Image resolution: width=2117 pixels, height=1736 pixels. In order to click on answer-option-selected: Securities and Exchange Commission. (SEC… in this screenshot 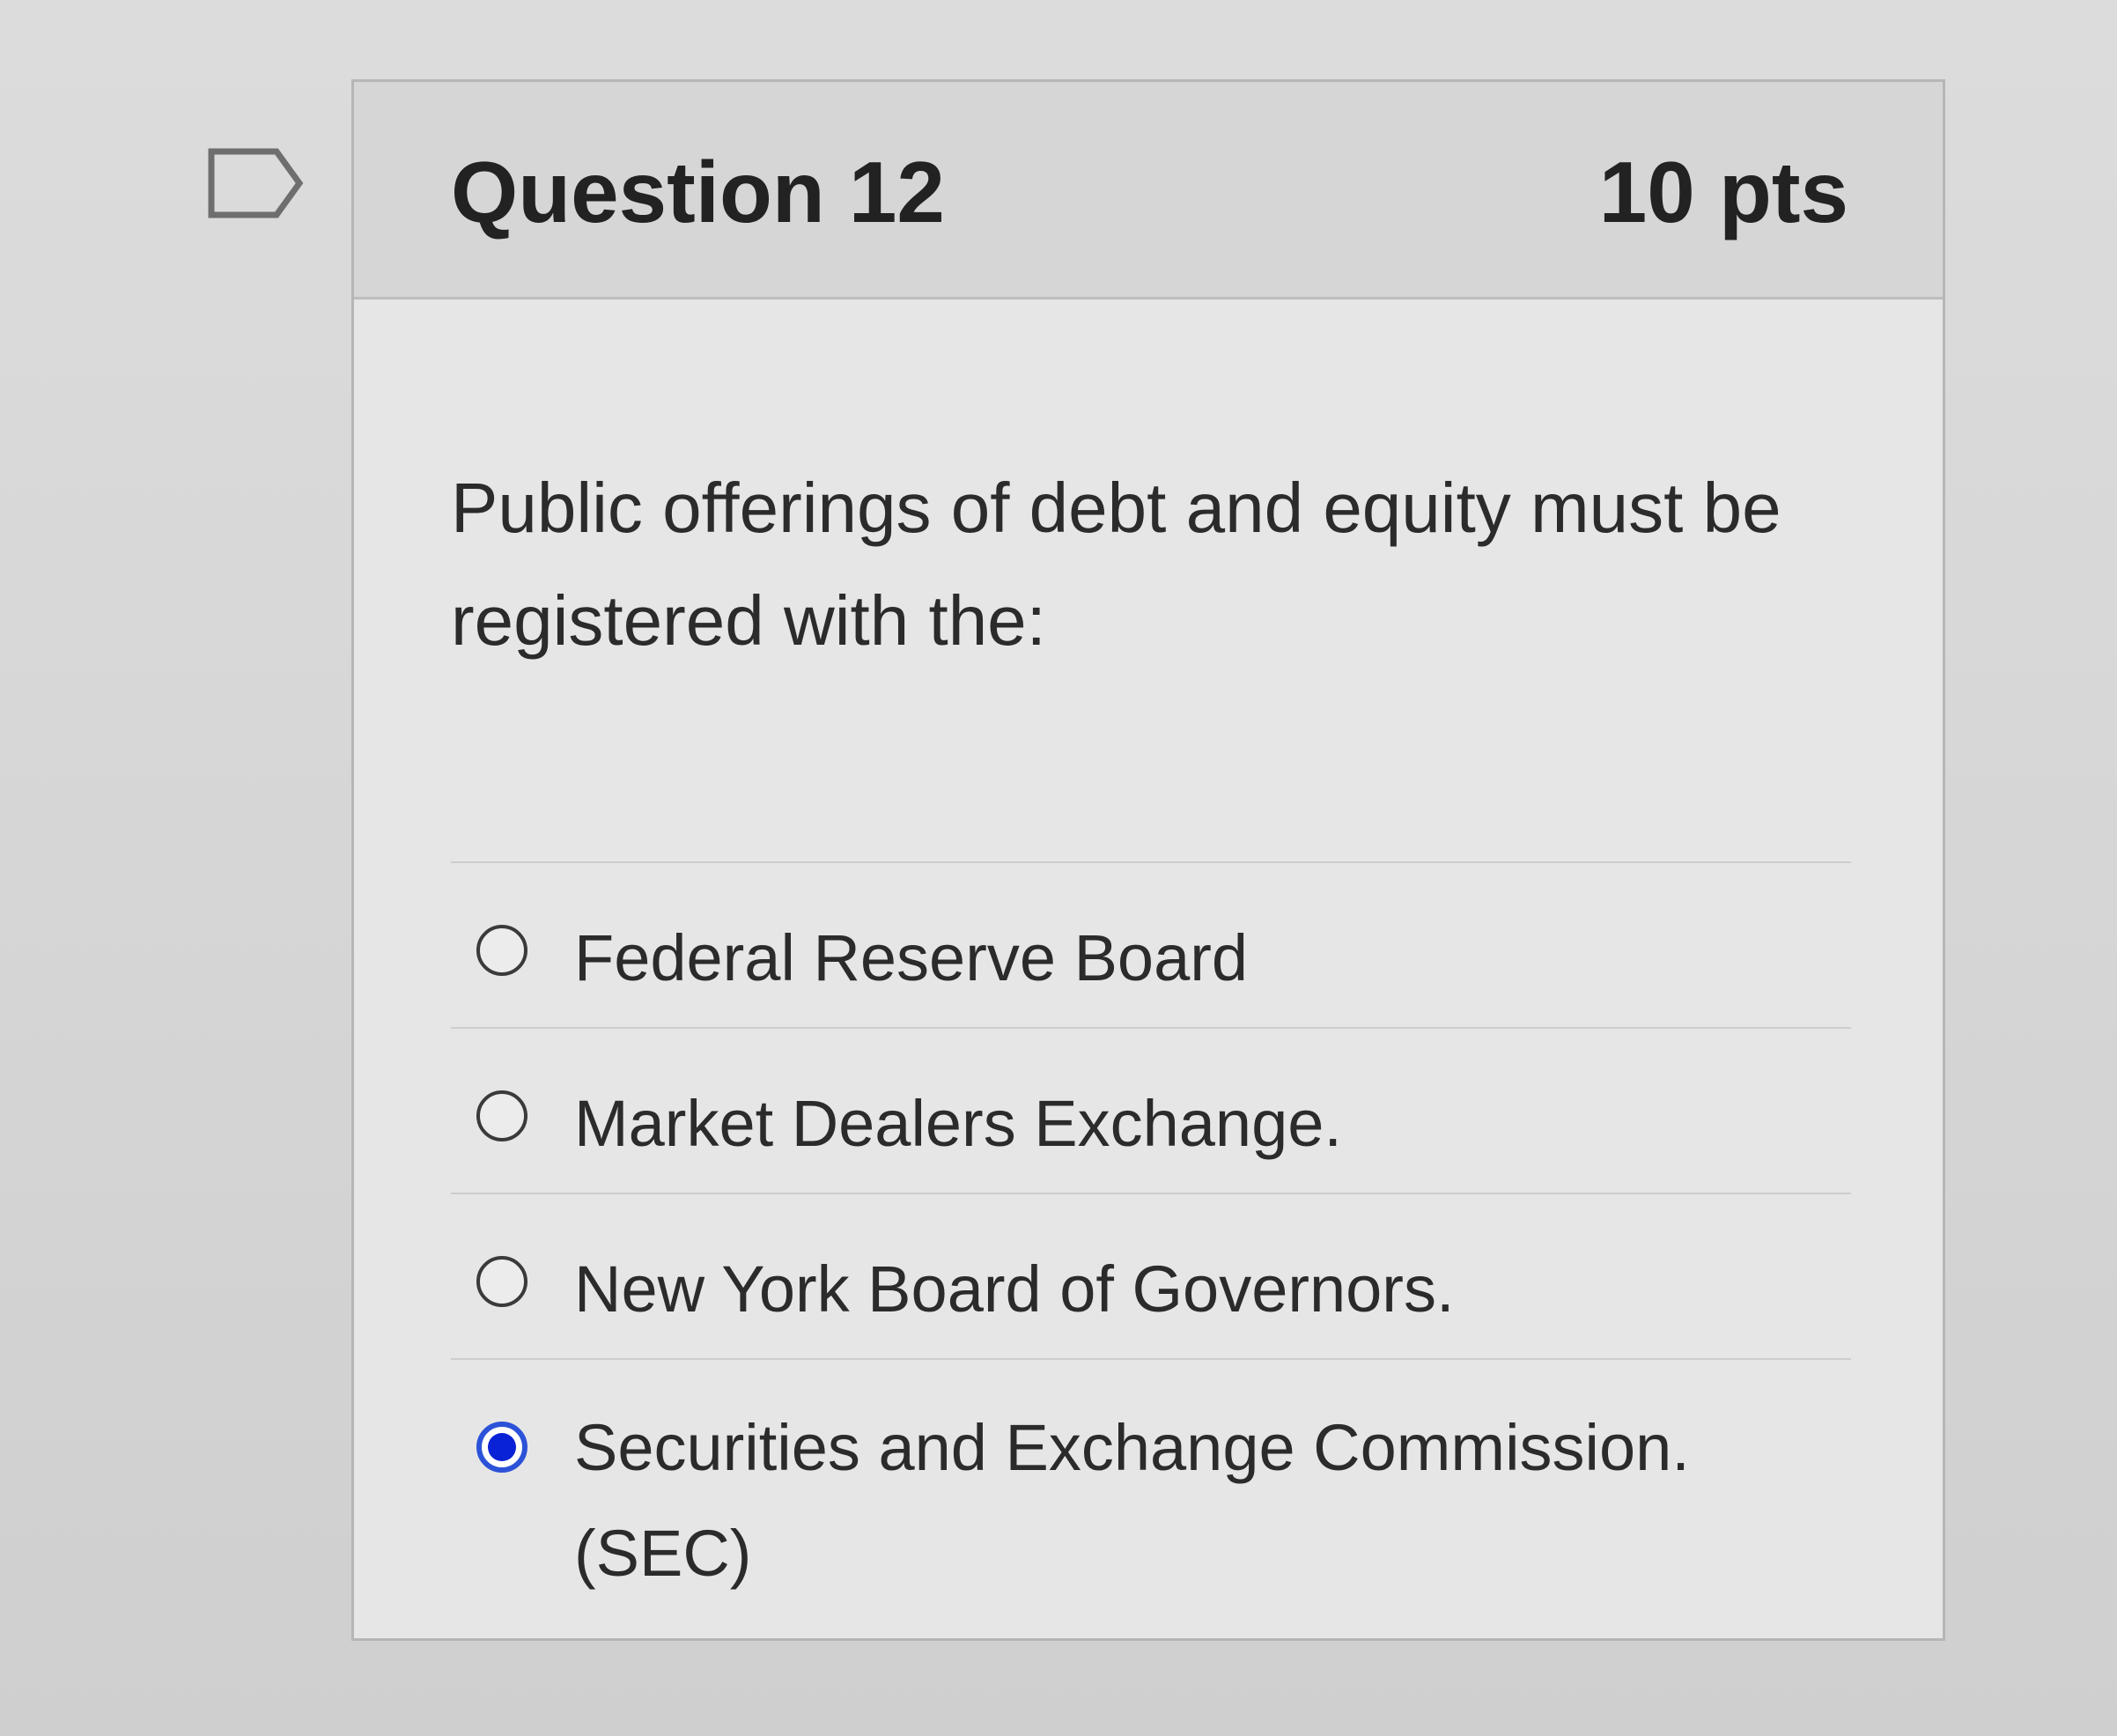, I will do `click(1151, 1492)`.